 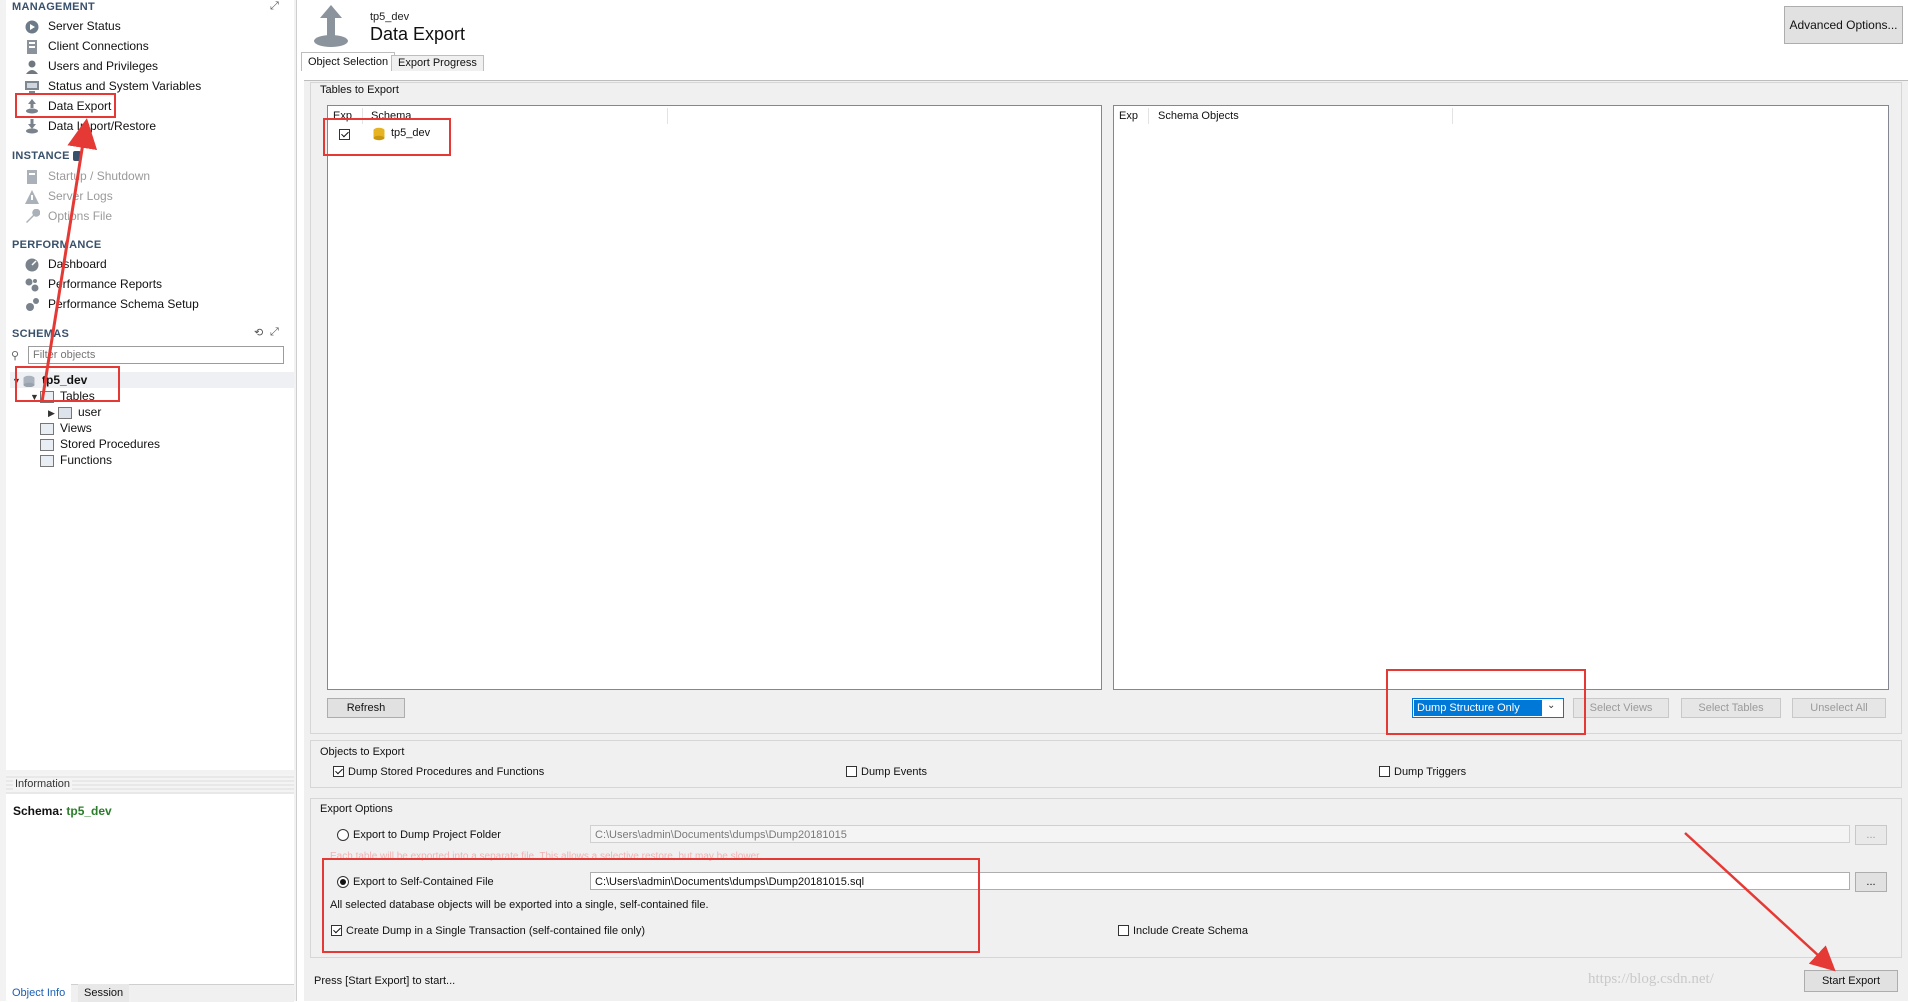 I want to click on objects-to-export-label: Objects to Export, so click(x=362, y=752).